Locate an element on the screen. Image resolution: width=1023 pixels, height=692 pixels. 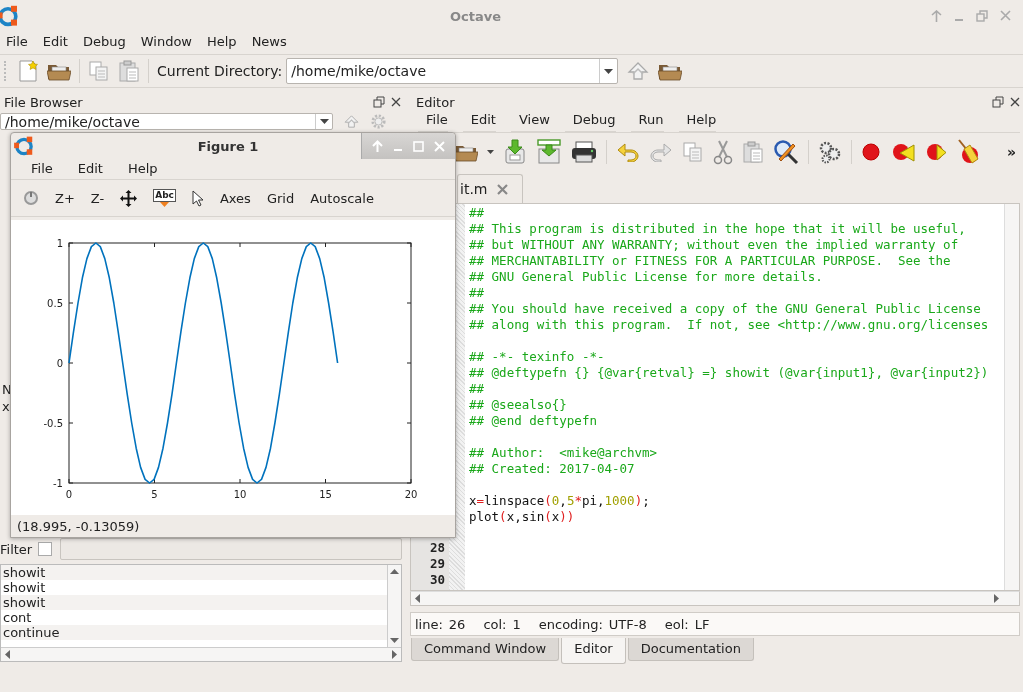
gears-icon is located at coordinates (830, 152).